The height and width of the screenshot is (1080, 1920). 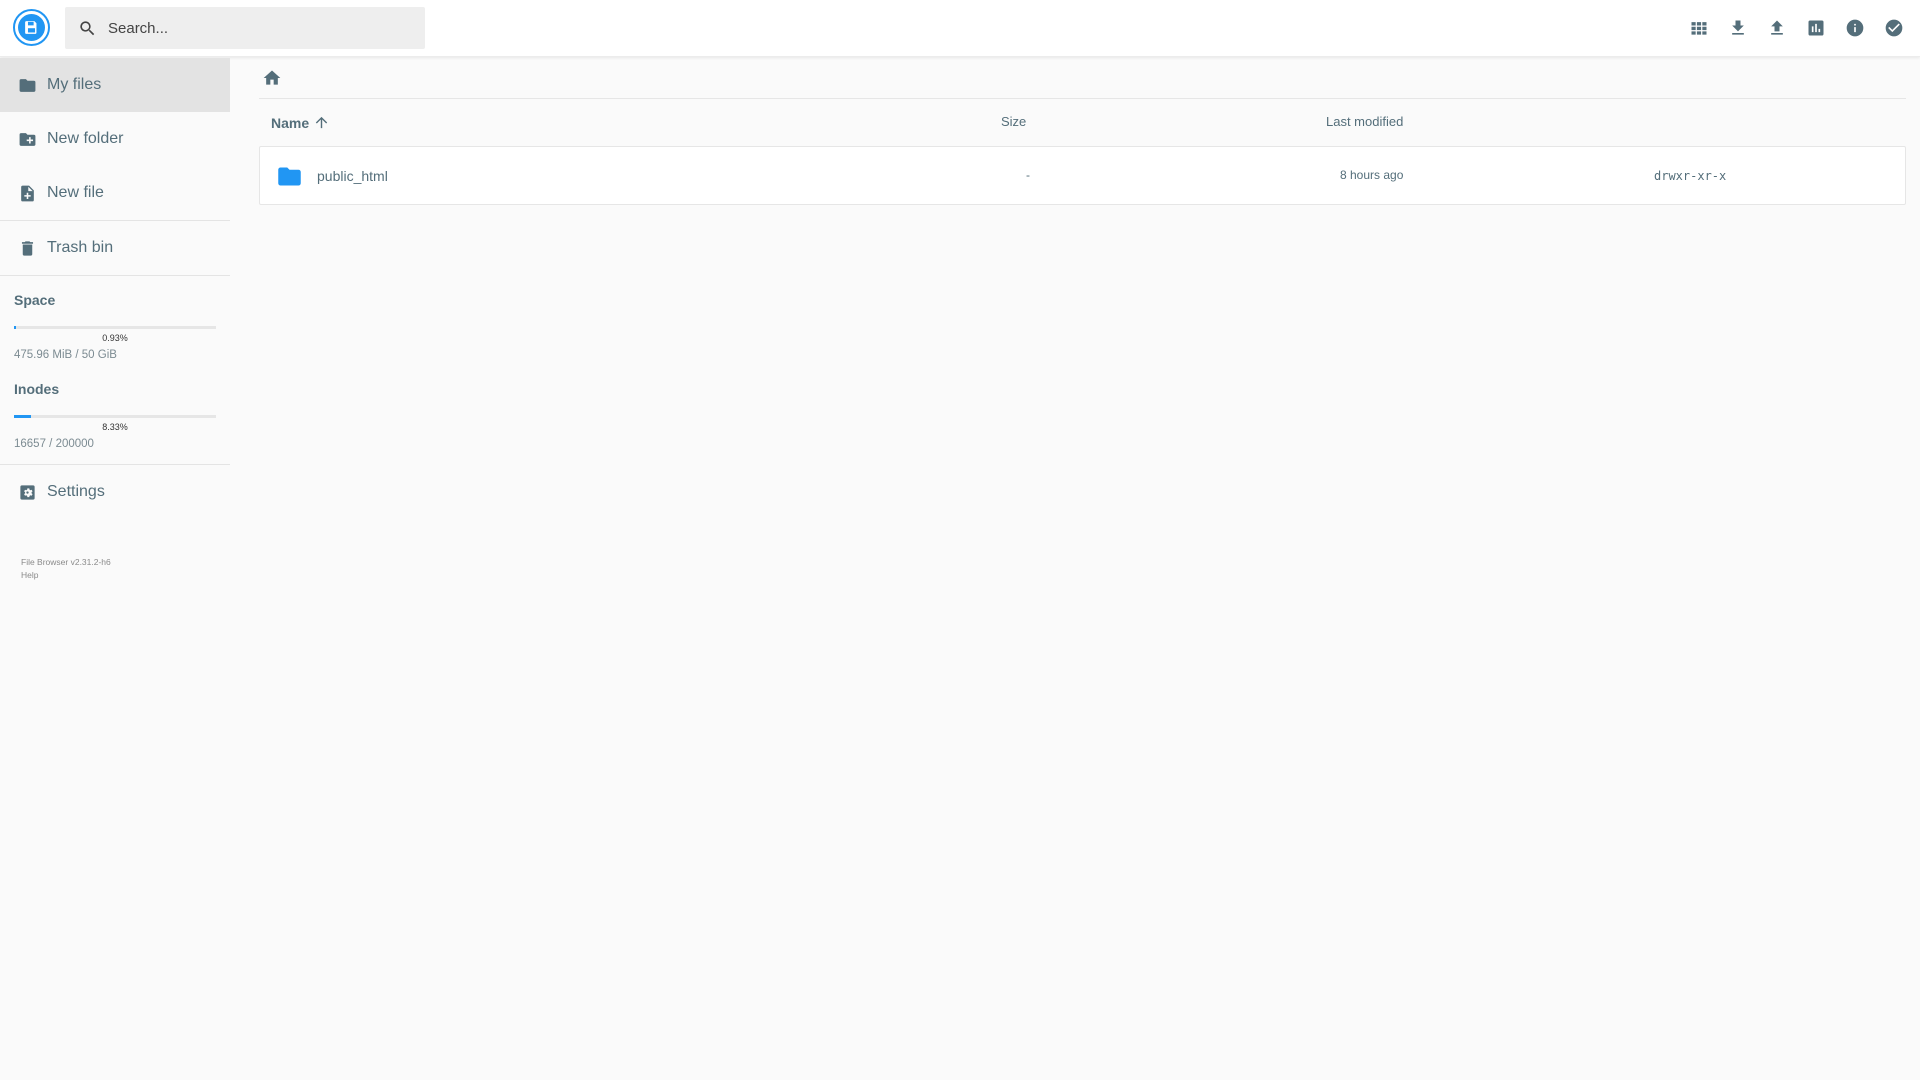 I want to click on disk-usage-button, so click(x=1816, y=28).